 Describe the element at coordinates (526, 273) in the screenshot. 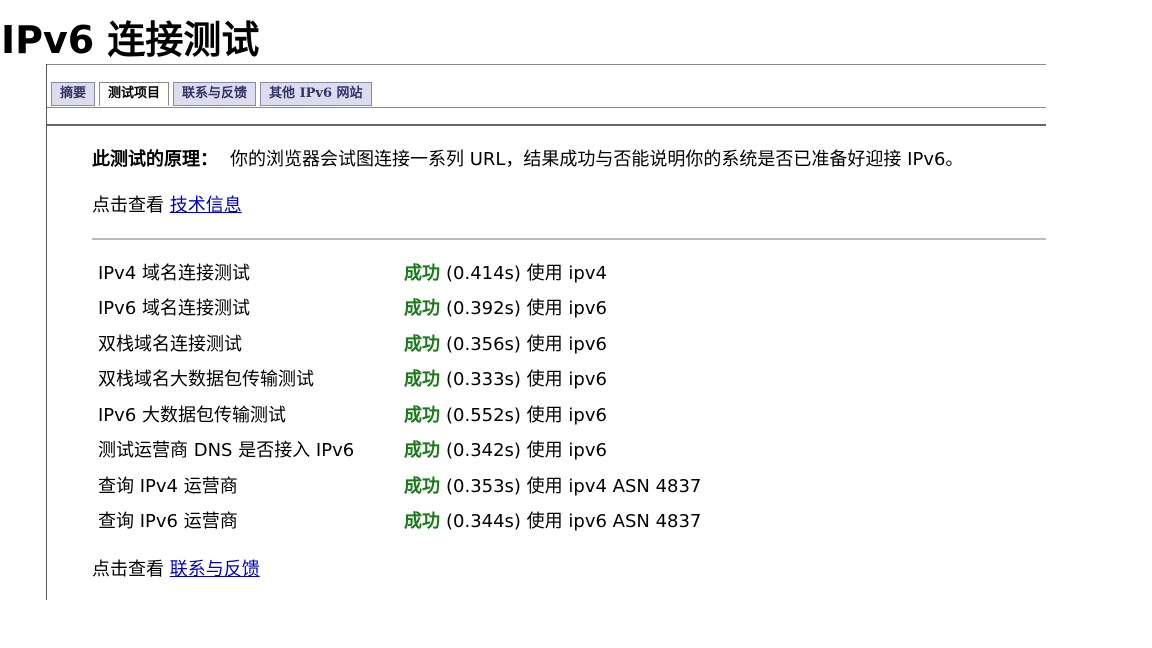

I see `result-detail: (0.414s) 使用 ipv4` at that location.